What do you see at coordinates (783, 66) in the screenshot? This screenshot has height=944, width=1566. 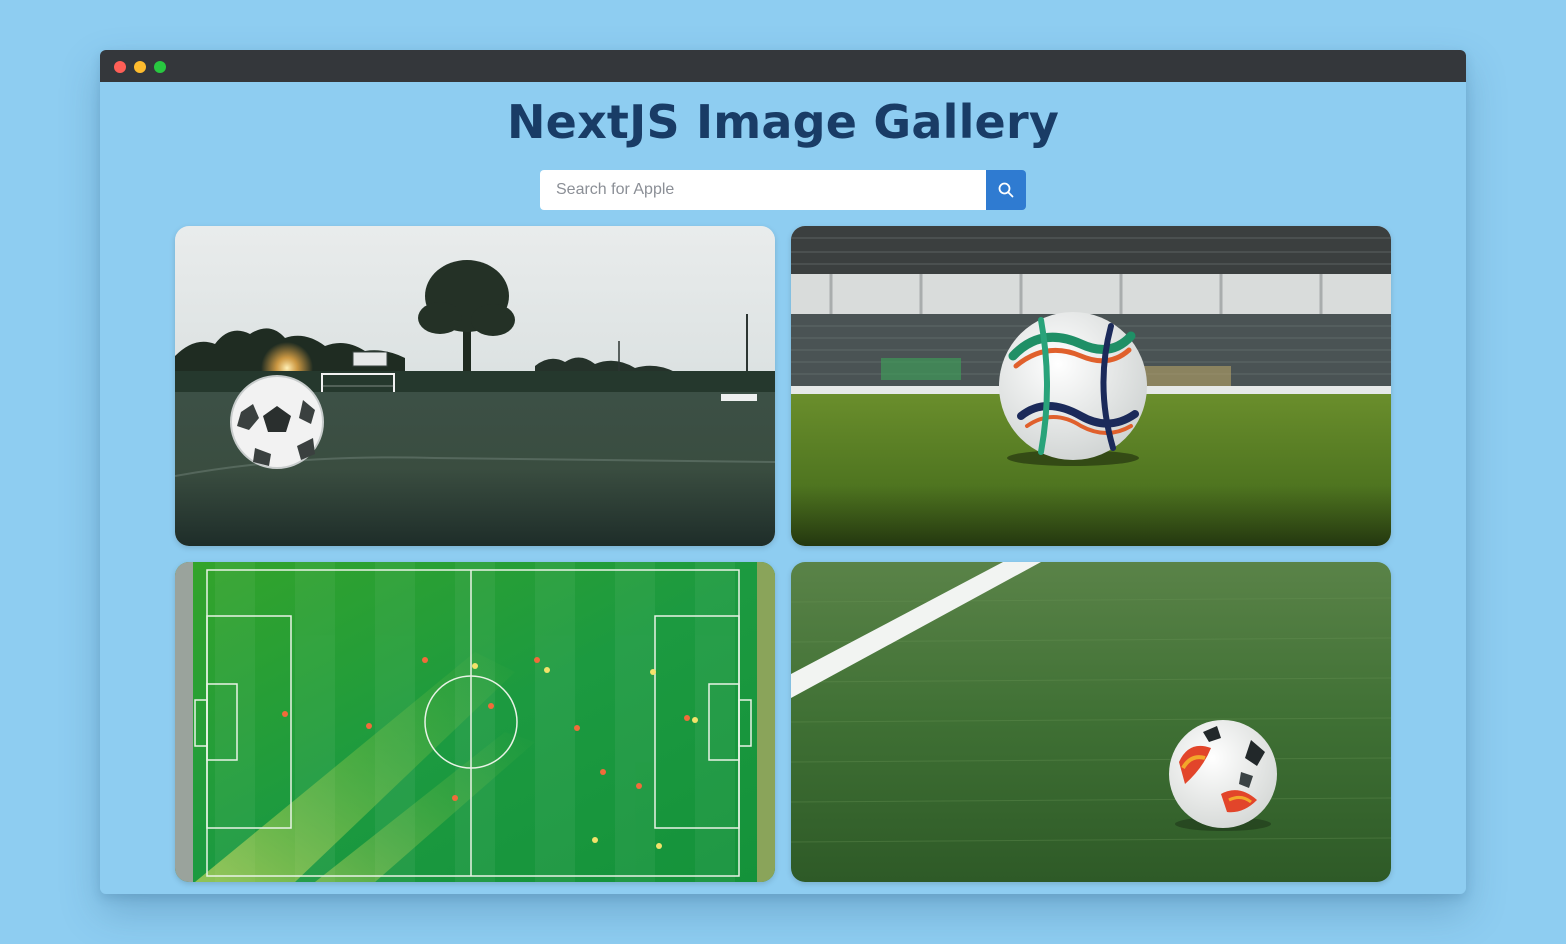 I see `window-titlebar` at bounding box center [783, 66].